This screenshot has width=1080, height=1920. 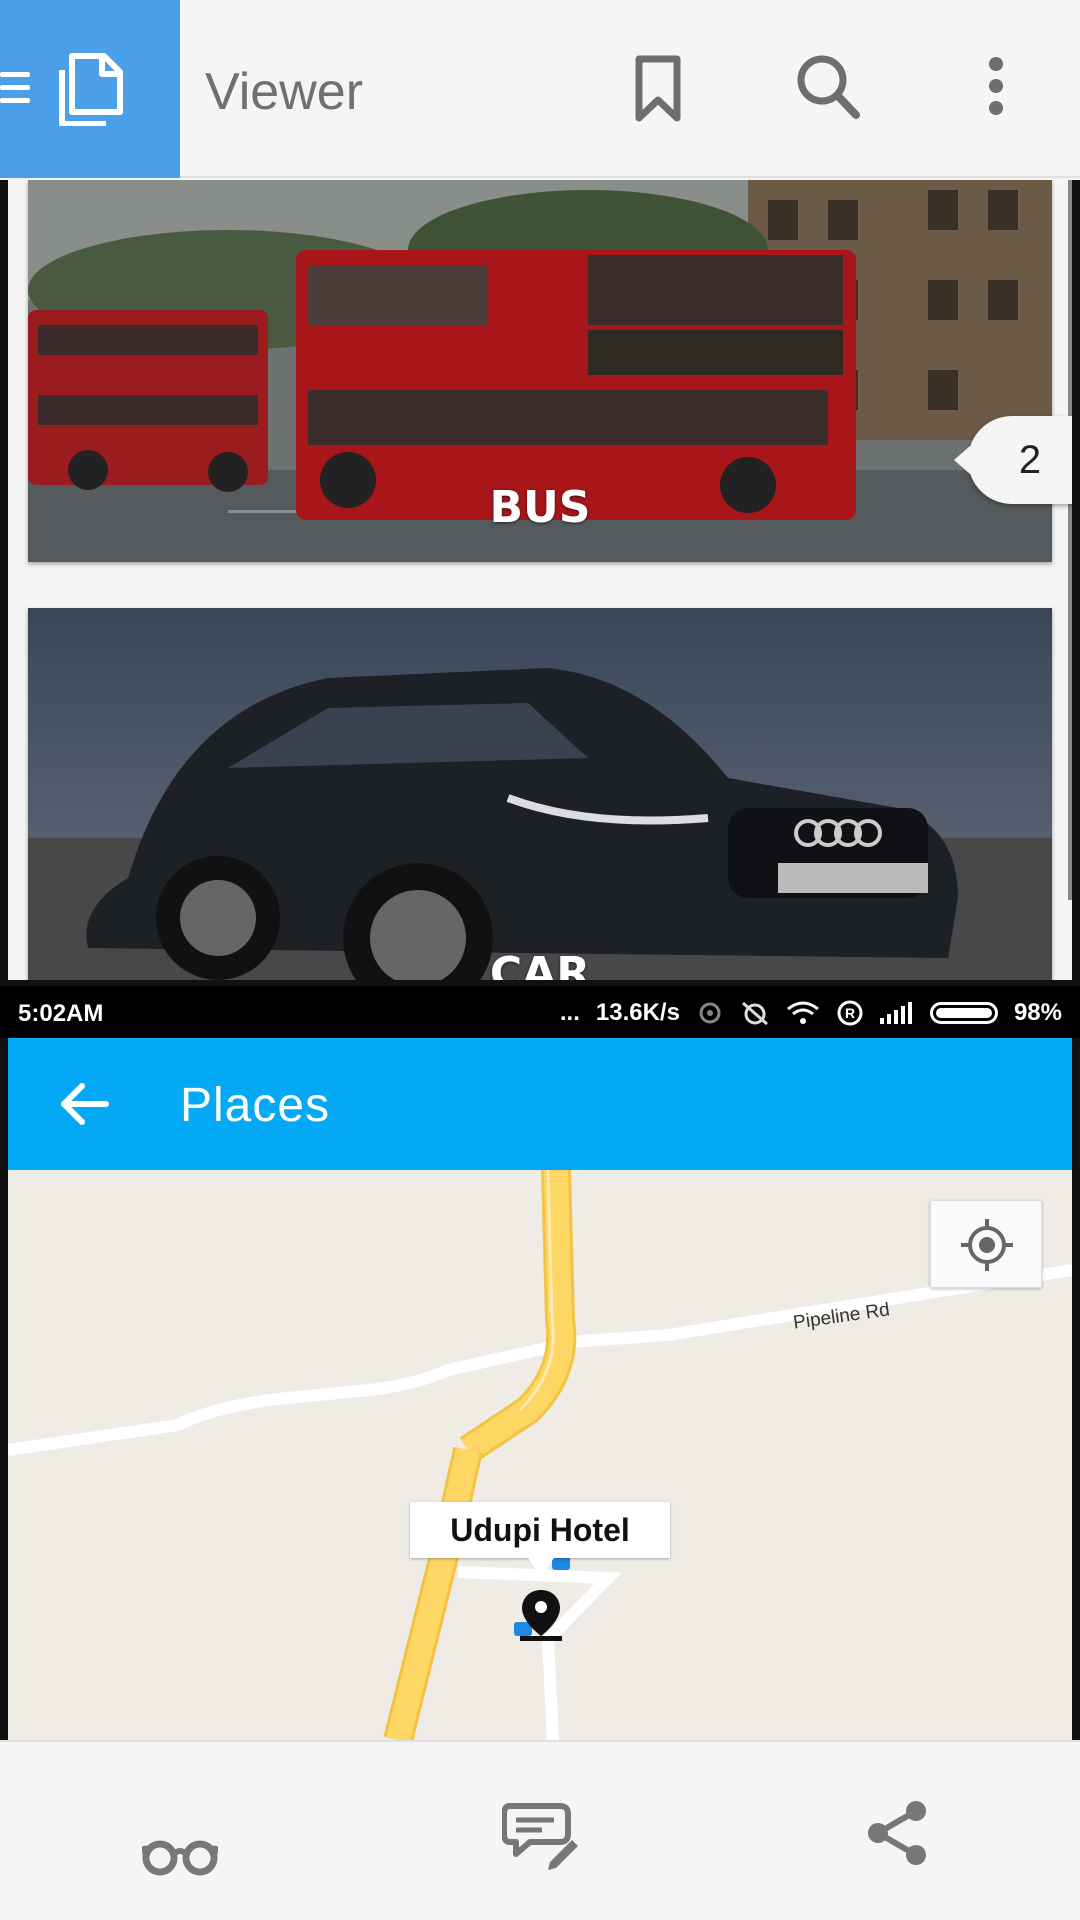 What do you see at coordinates (541, 1616) in the screenshot?
I see `map-marker-icon` at bounding box center [541, 1616].